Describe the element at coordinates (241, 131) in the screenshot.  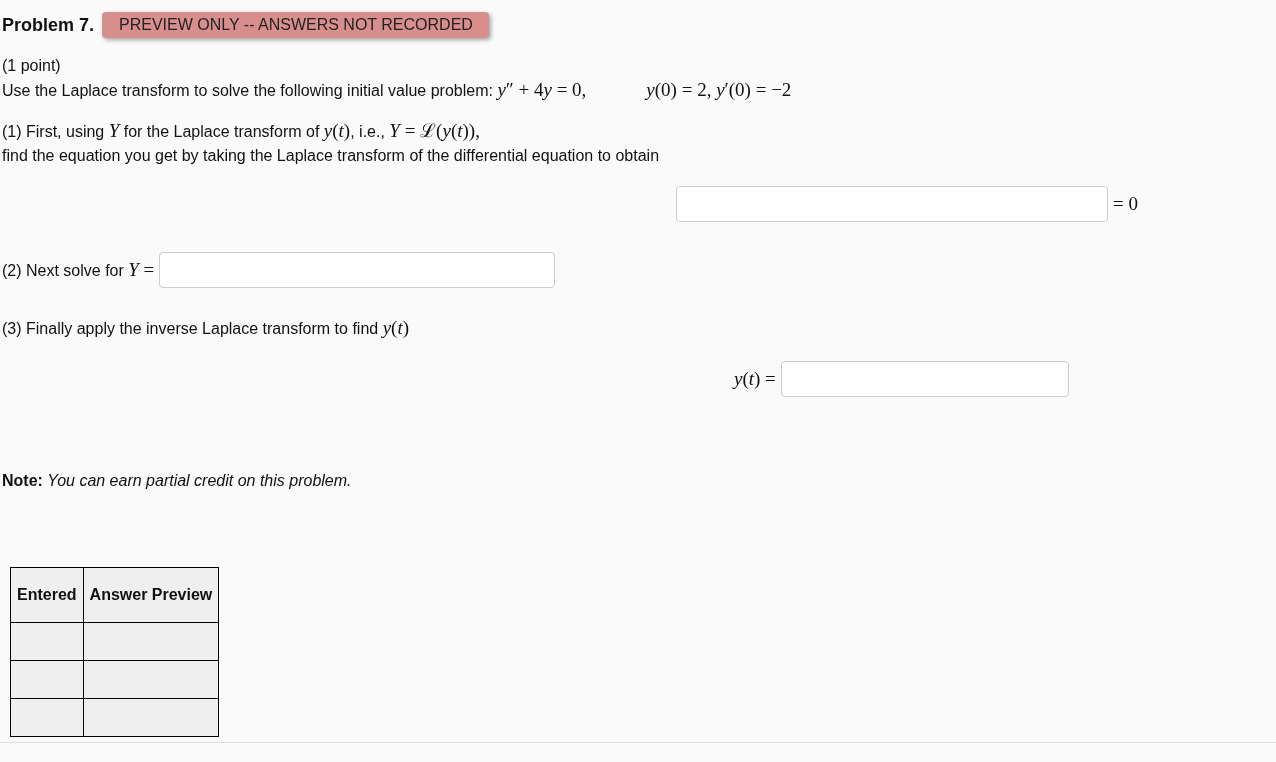
I see `instruction-text: (1) First, using Y for the Laplace transform of y(t), i.e., Y = ℒ(y(t)),` at that location.